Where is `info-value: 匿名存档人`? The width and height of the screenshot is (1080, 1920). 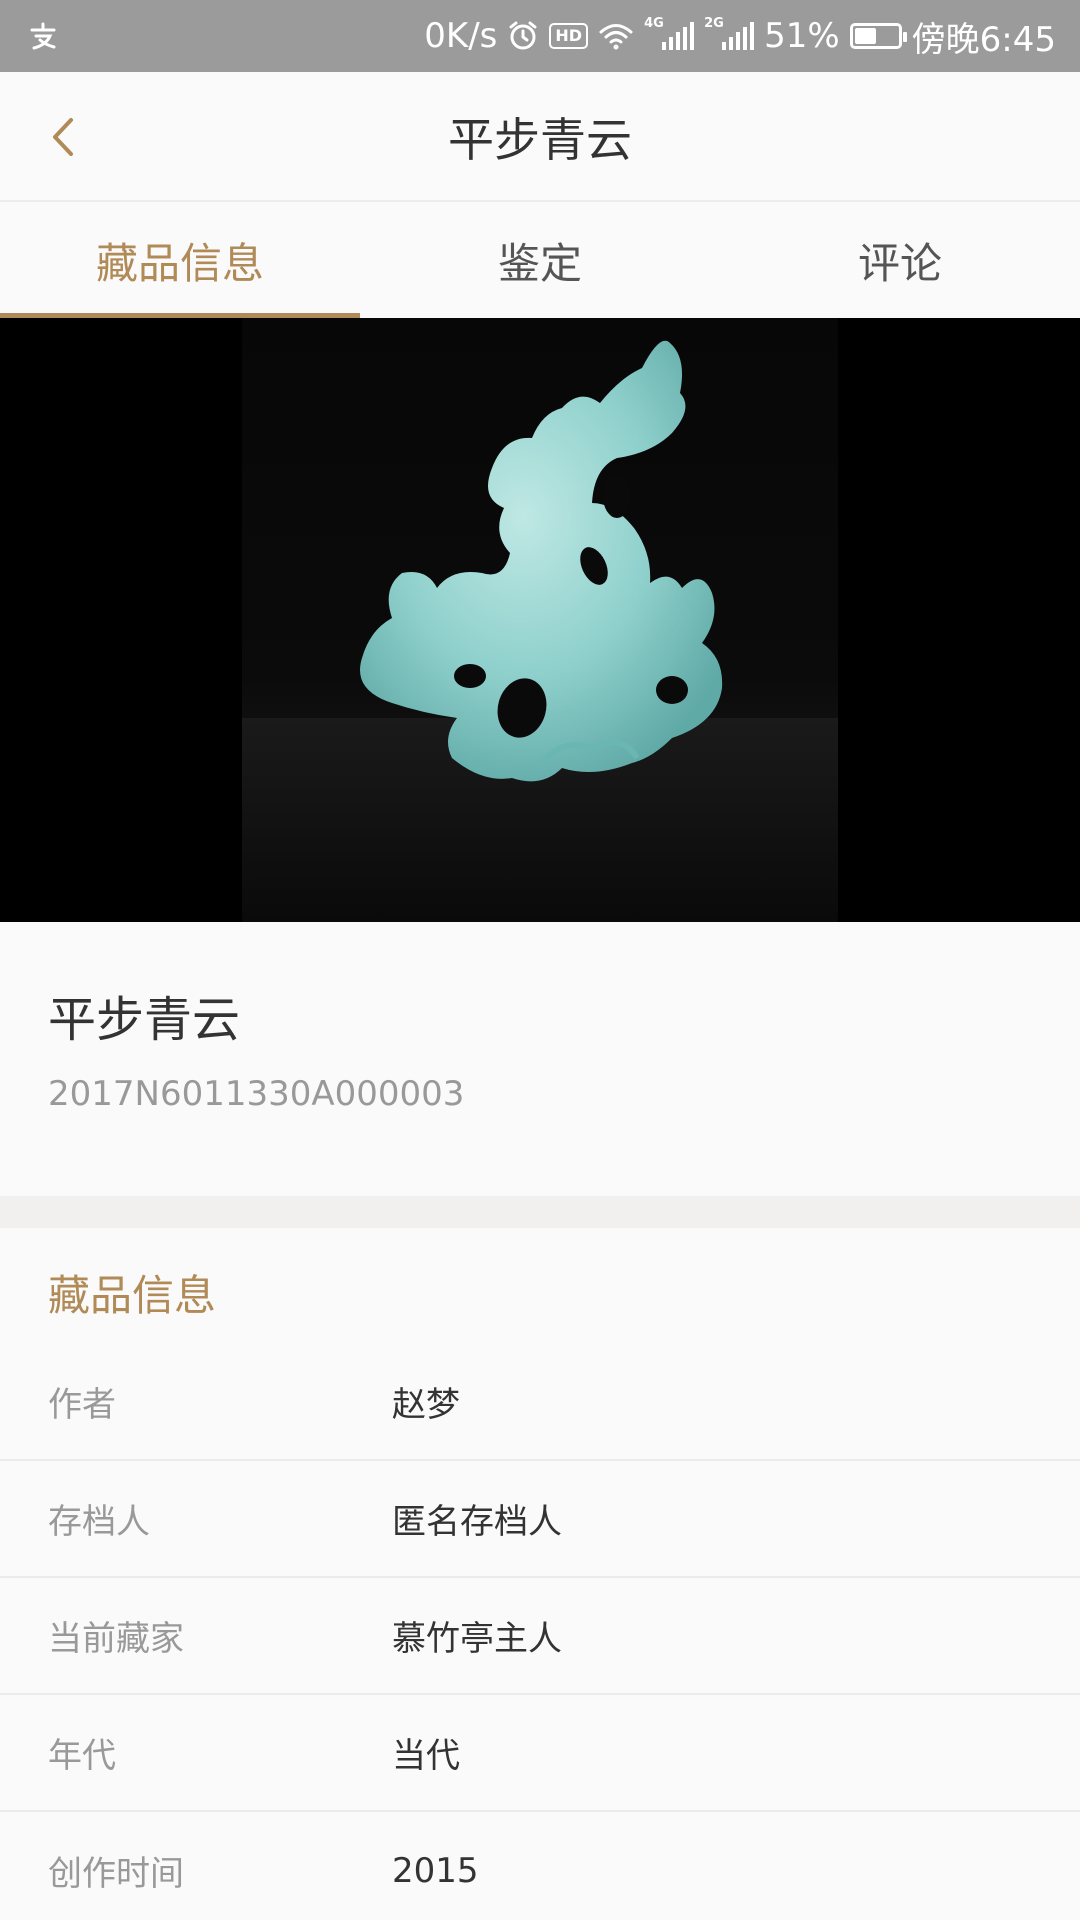 info-value: 匿名存档人 is located at coordinates (477, 1522).